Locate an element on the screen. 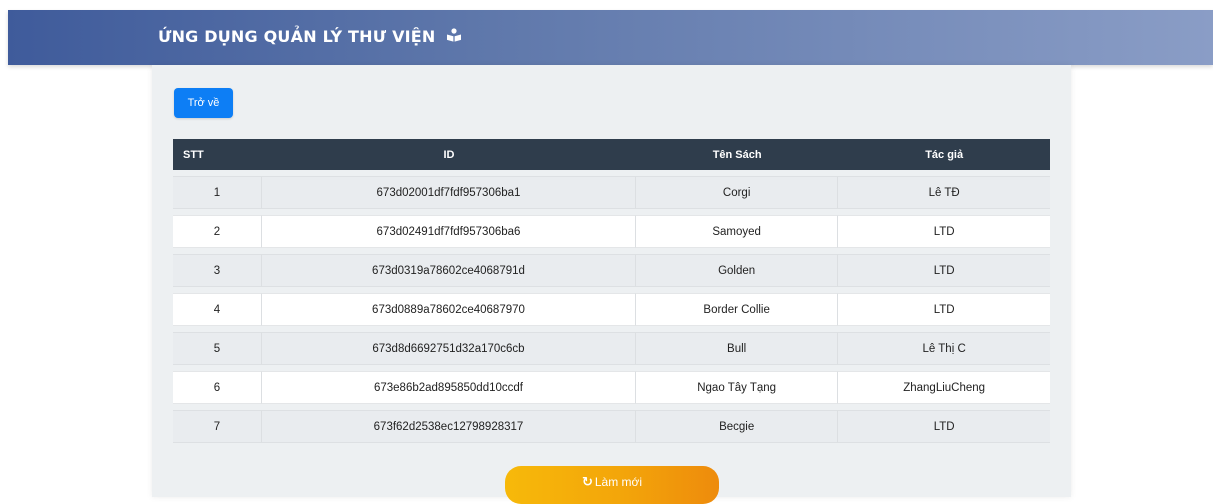  cell-id: 673f62d2538ec12798928317 is located at coordinates (449, 426).